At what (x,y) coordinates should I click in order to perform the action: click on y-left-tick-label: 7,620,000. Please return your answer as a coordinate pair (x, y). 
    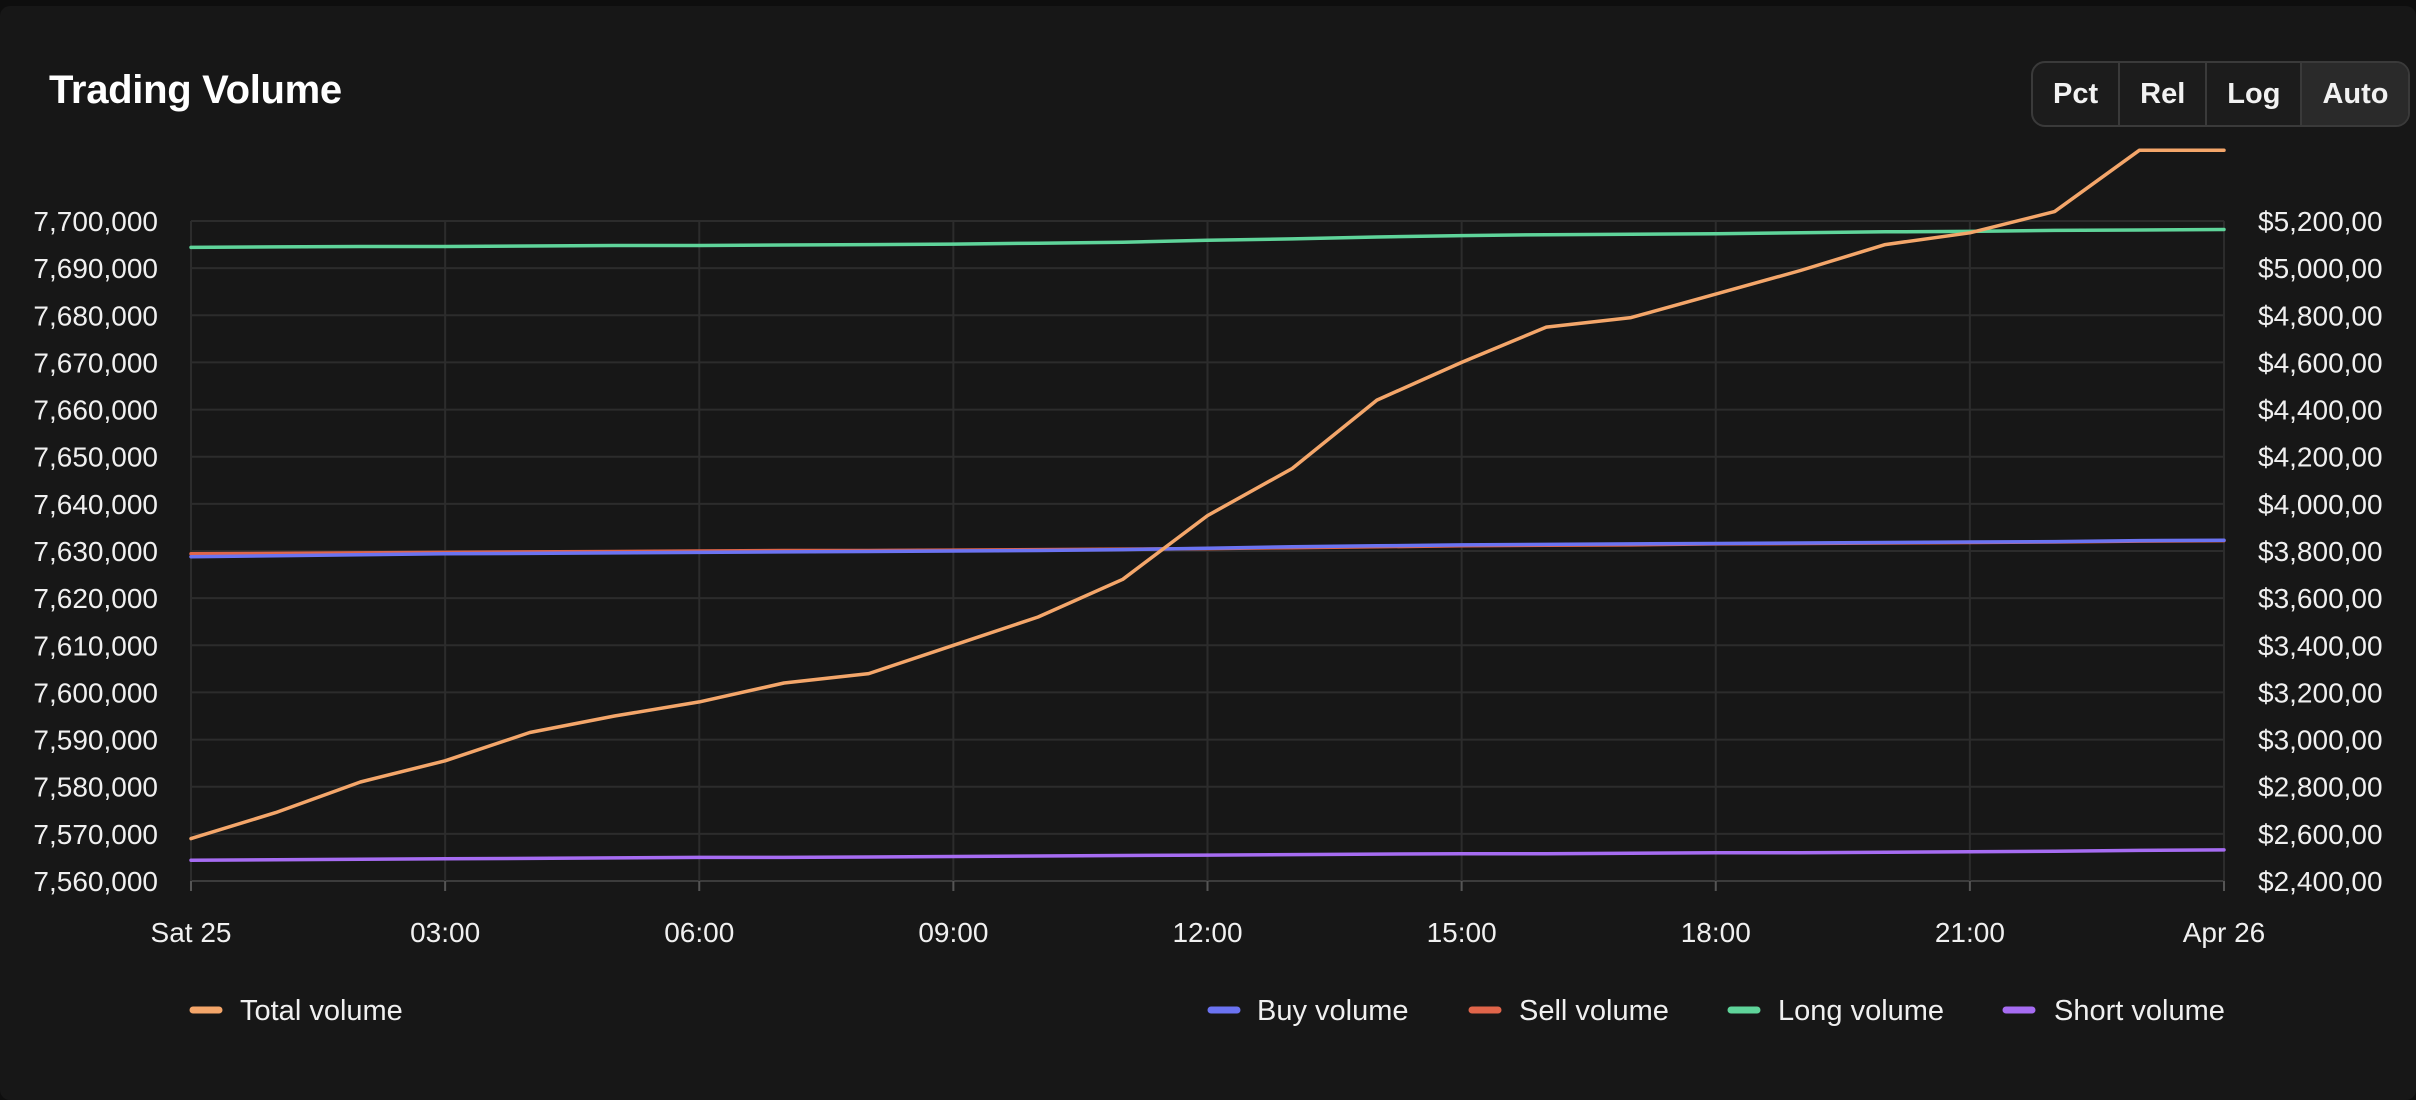
    Looking at the image, I should click on (95, 598).